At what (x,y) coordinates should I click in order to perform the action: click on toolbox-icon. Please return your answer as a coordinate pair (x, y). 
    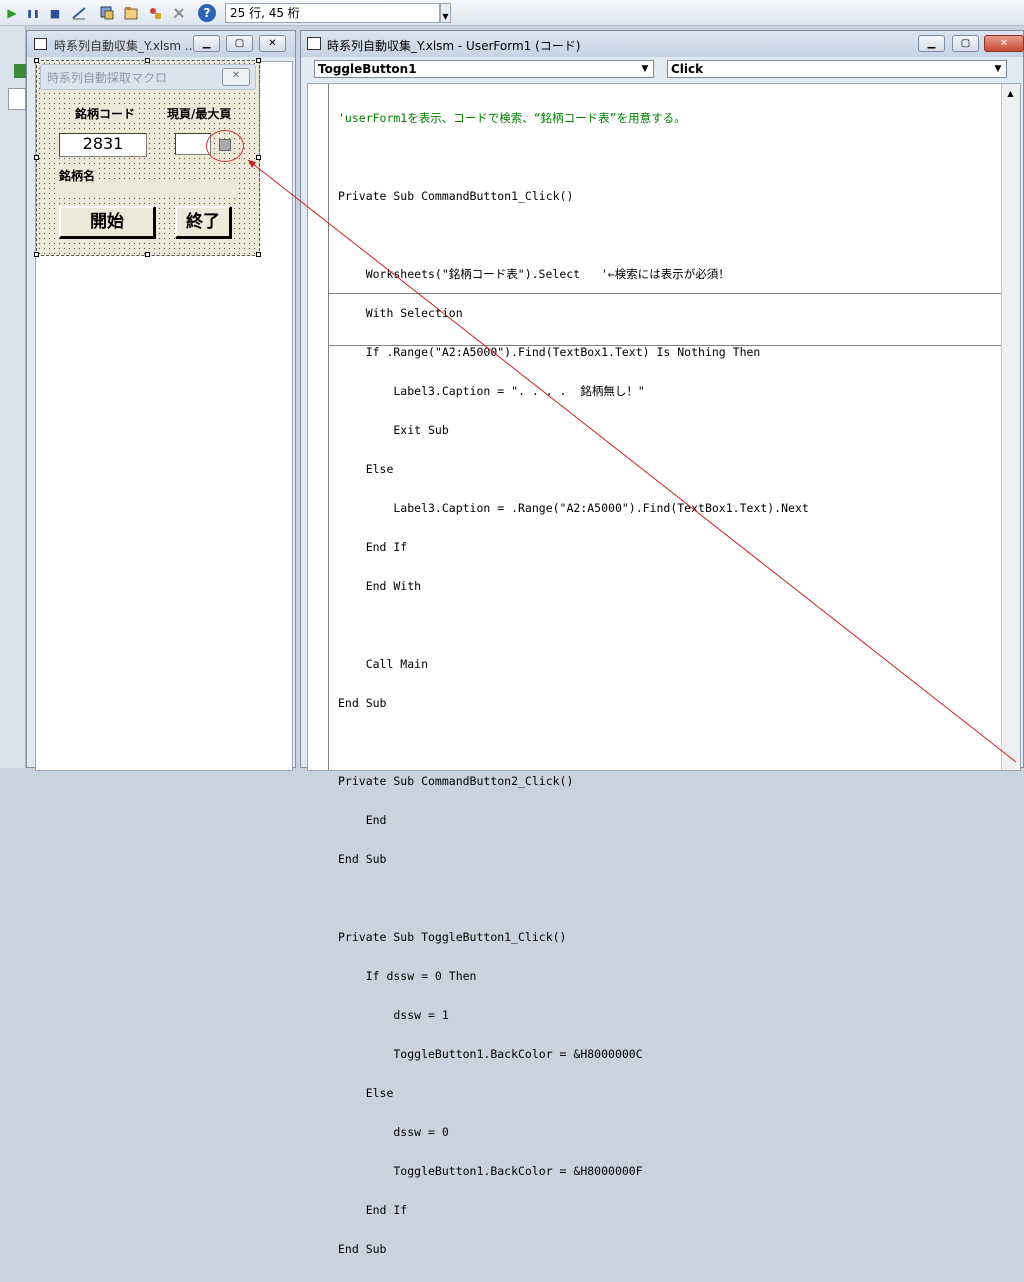
    Looking at the image, I should click on (179, 13).